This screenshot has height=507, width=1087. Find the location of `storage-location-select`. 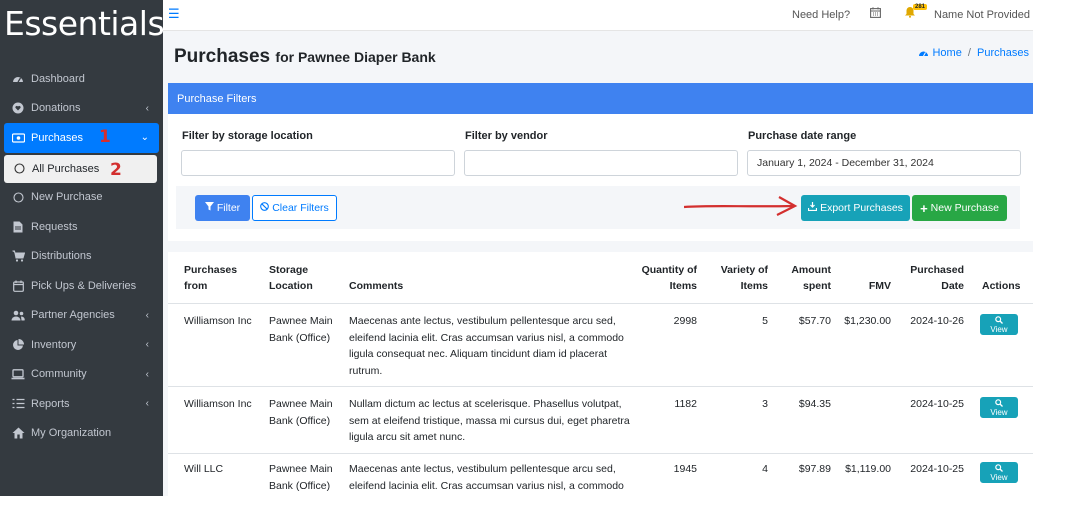

storage-location-select is located at coordinates (318, 163).